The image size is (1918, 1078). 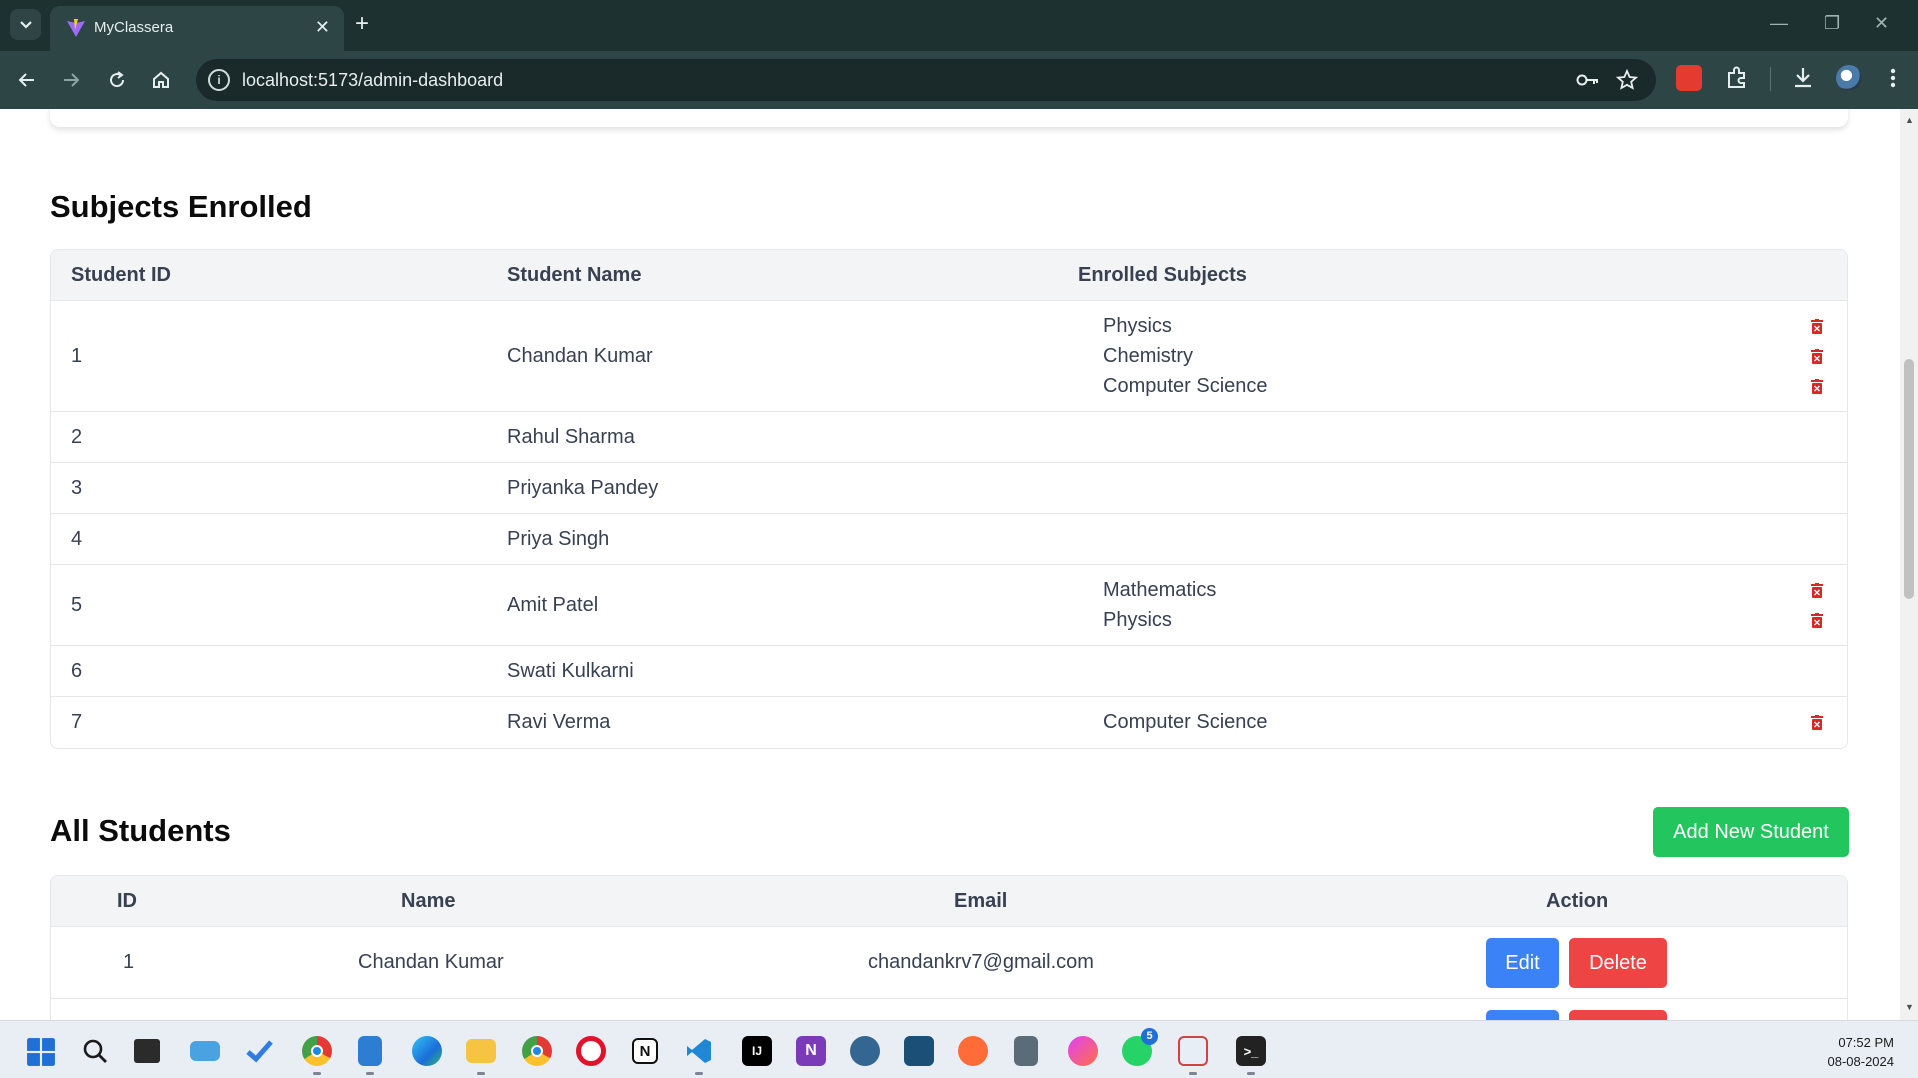 I want to click on extensions-puzzle-icon, so click(x=1737, y=78).